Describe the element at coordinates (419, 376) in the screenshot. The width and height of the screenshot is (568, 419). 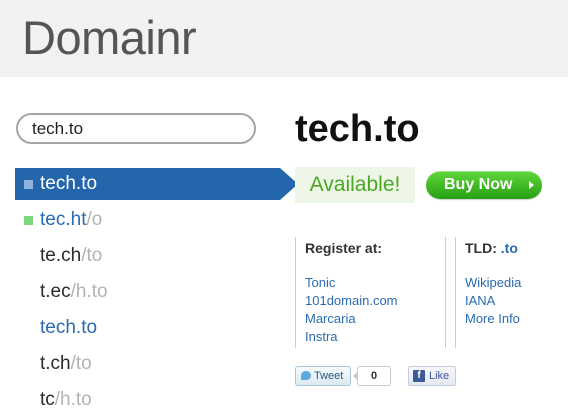
I see `facebook-icon: f` at that location.